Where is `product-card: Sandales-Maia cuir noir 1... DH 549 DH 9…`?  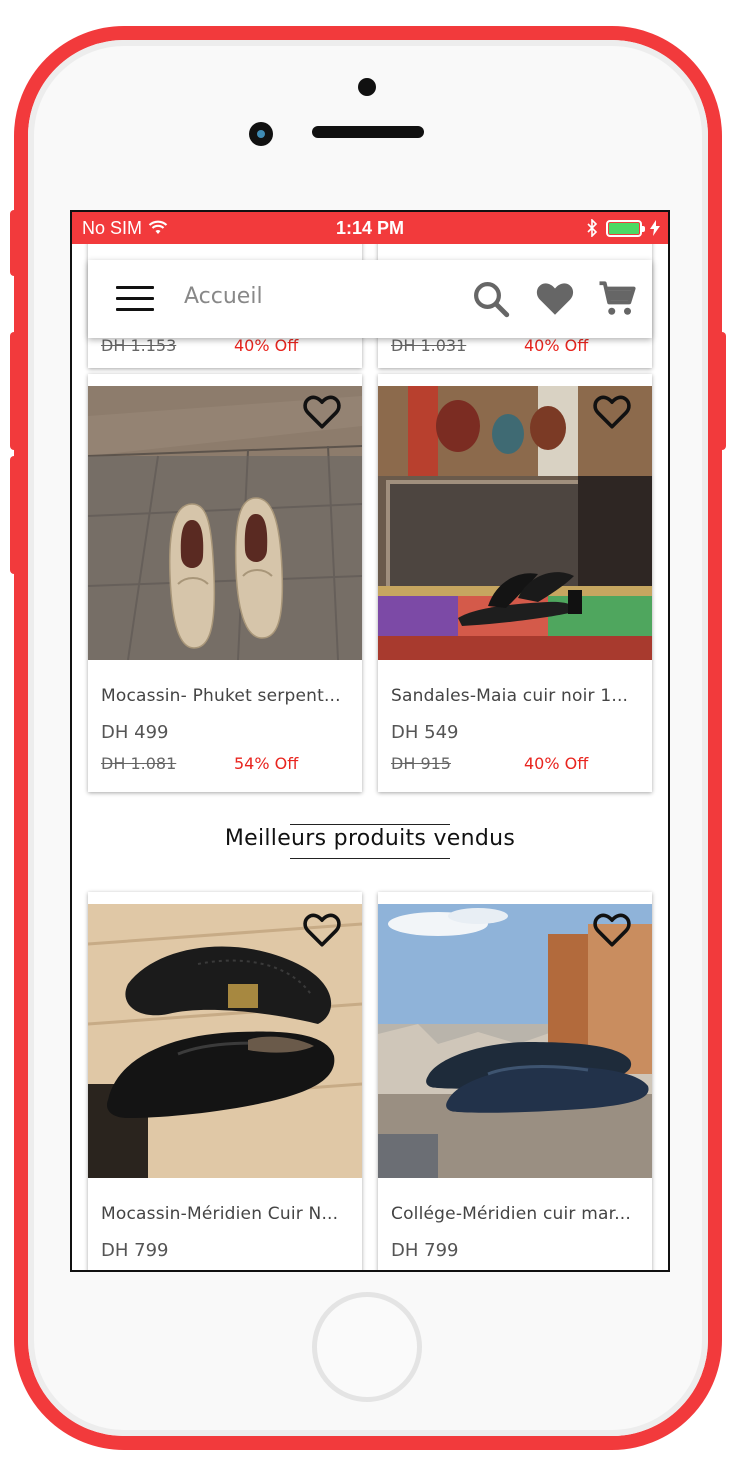 product-card: Sandales-Maia cuir noir 1... DH 549 DH 9… is located at coordinates (515, 583).